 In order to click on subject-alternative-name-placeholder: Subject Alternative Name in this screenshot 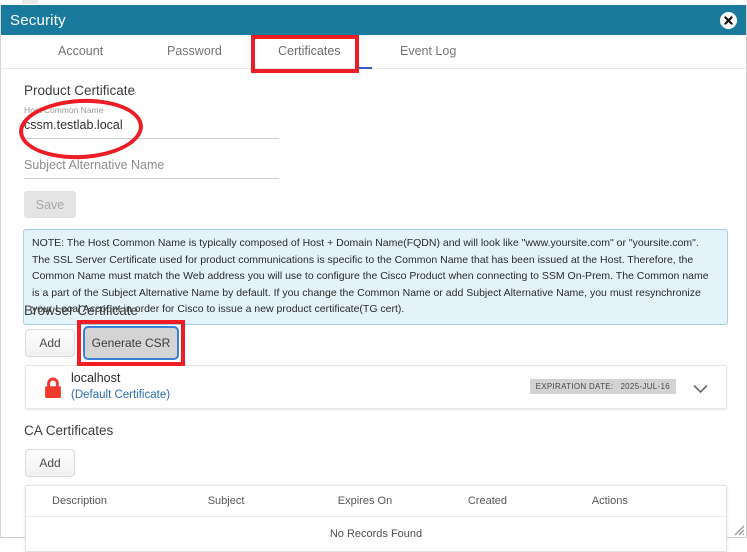, I will do `click(94, 165)`.